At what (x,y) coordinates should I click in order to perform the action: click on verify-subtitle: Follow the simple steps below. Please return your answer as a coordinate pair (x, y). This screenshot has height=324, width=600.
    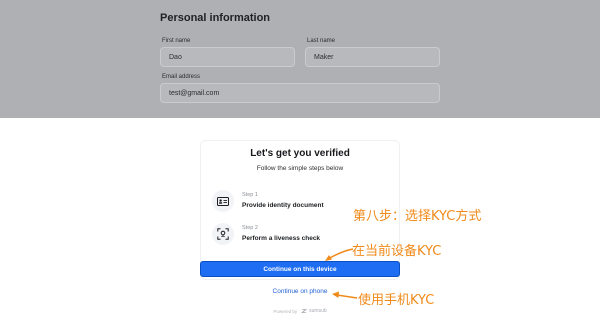
    Looking at the image, I should click on (300, 168).